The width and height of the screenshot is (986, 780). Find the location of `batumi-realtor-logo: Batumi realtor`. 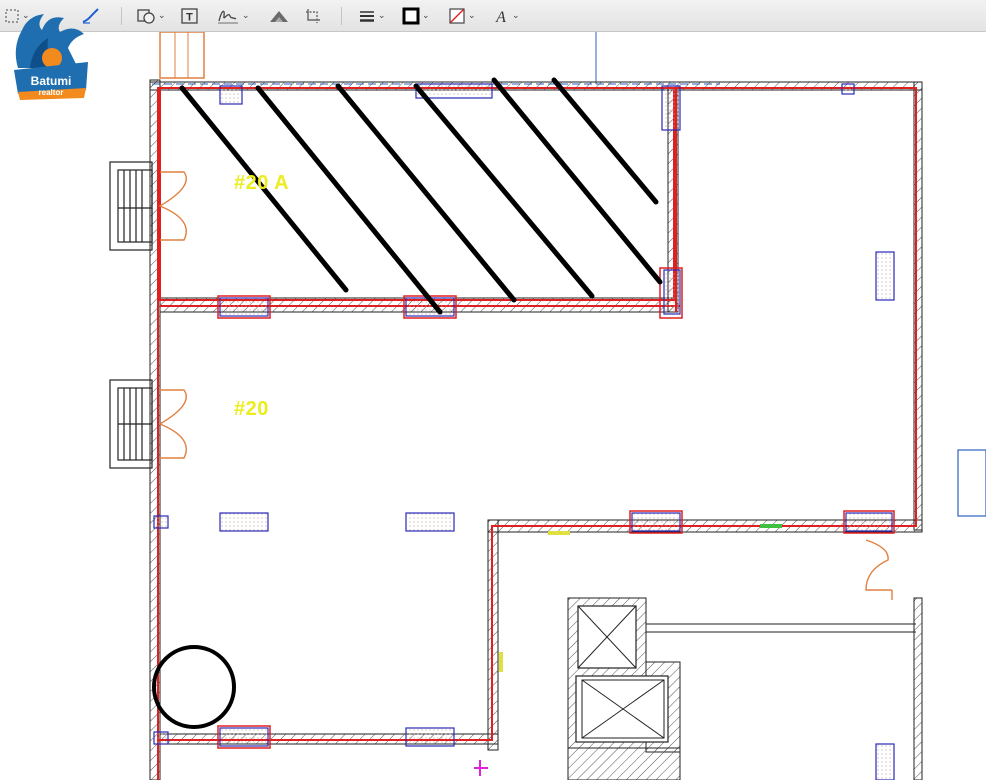

batumi-realtor-logo: Batumi realtor is located at coordinates (51, 55).